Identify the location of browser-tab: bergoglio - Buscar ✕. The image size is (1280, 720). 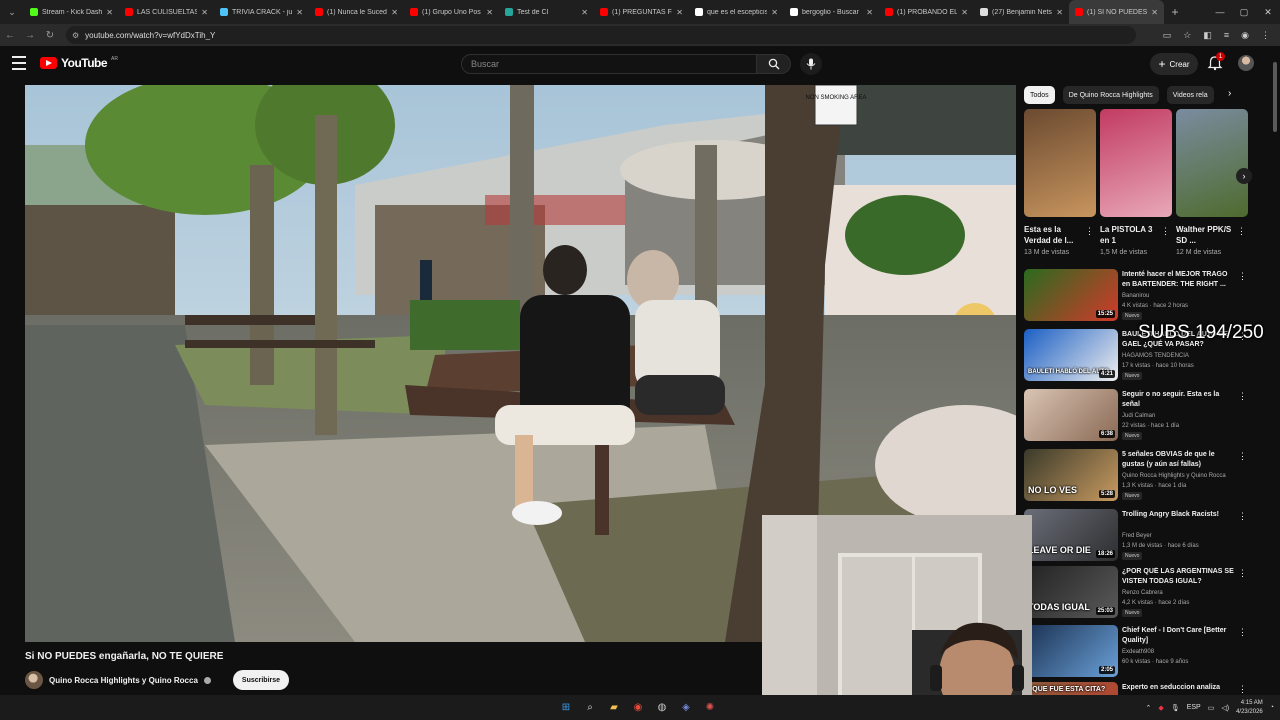
(831, 12).